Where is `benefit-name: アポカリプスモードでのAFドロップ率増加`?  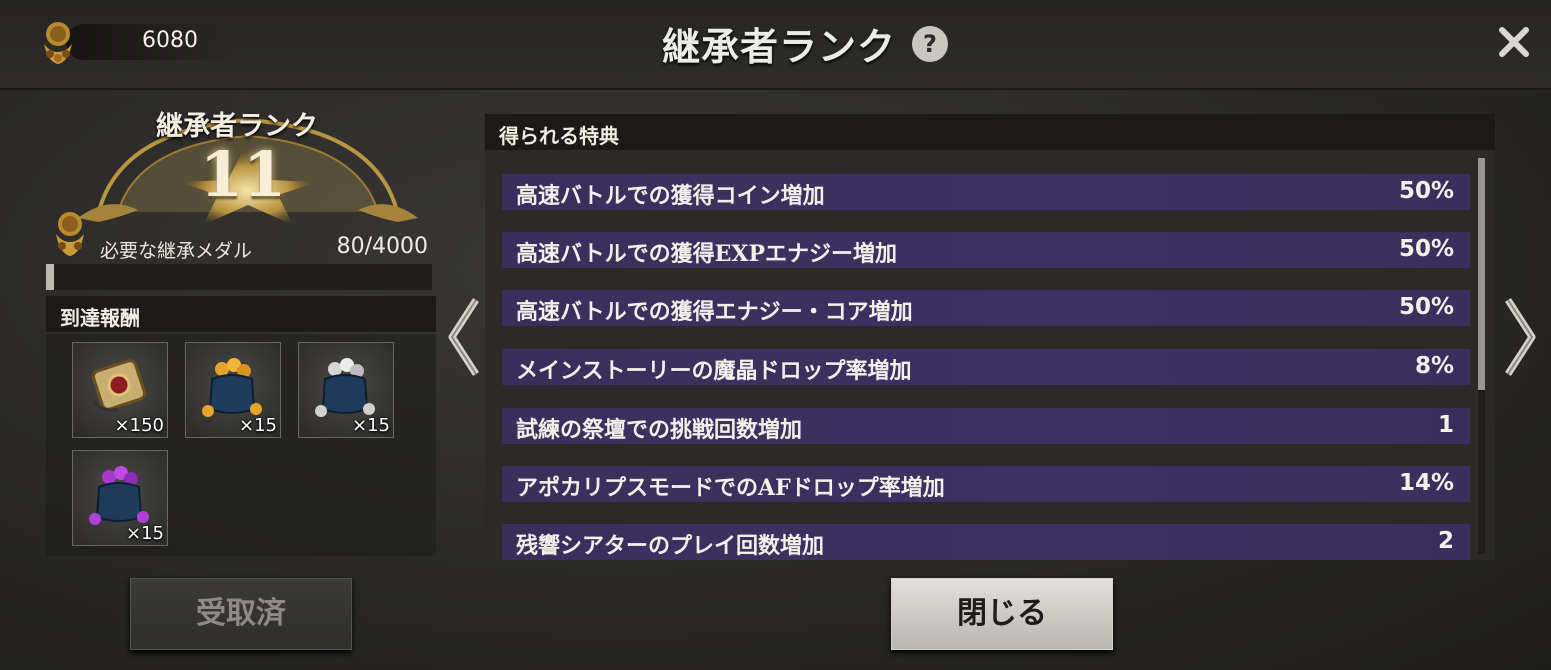 benefit-name: アポカリプスモードでのAFドロップ率増加 is located at coordinates (730, 488).